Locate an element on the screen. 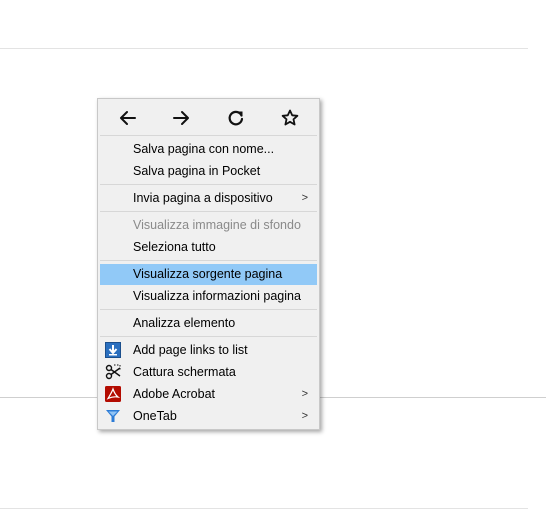 This screenshot has height=517, width=546. menu-item-view-page-info: Visualizza informazioni pagina is located at coordinates (208, 296).